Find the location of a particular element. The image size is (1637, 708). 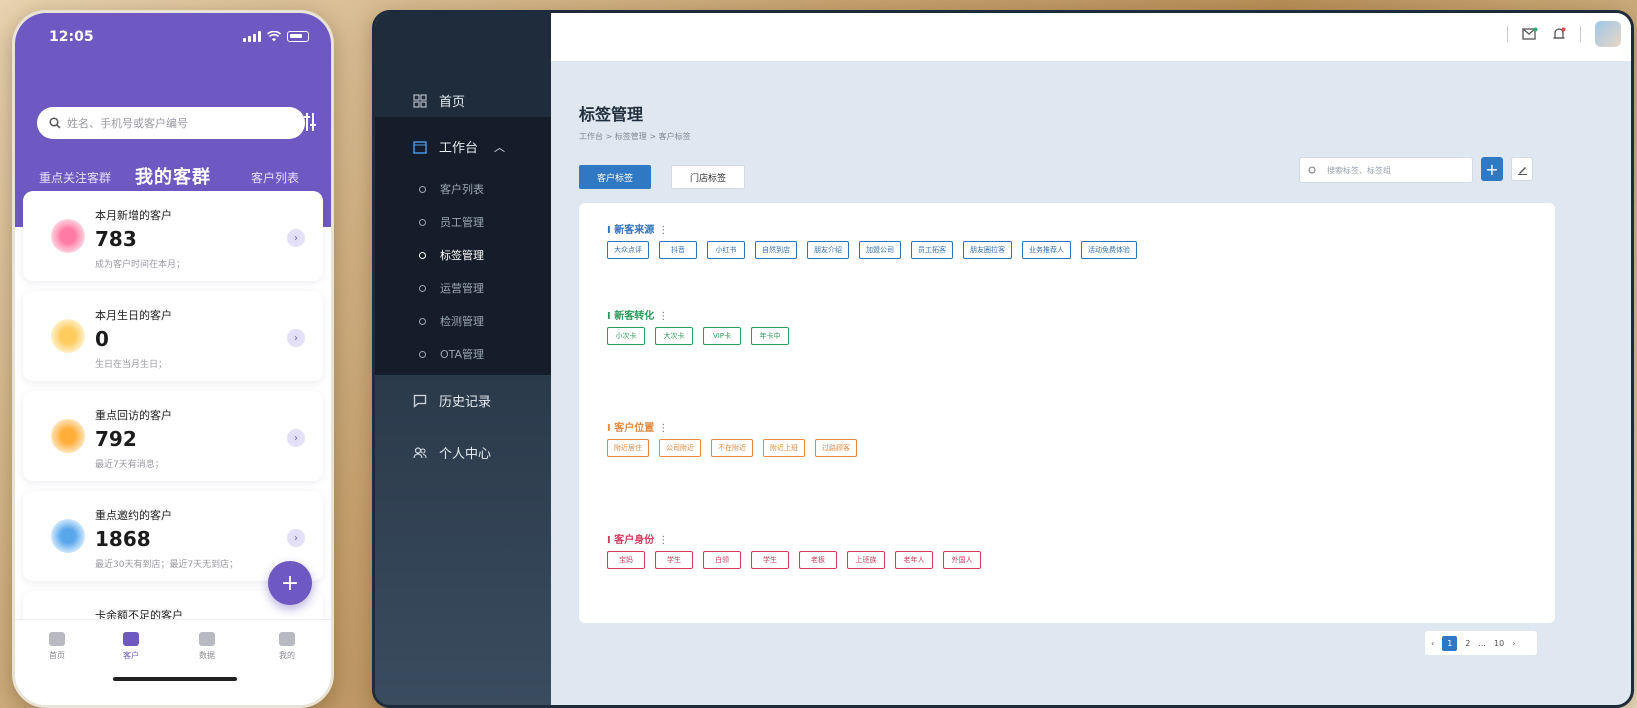

search-placeholder: 姓名、手机号或客户编号 is located at coordinates (127, 123).